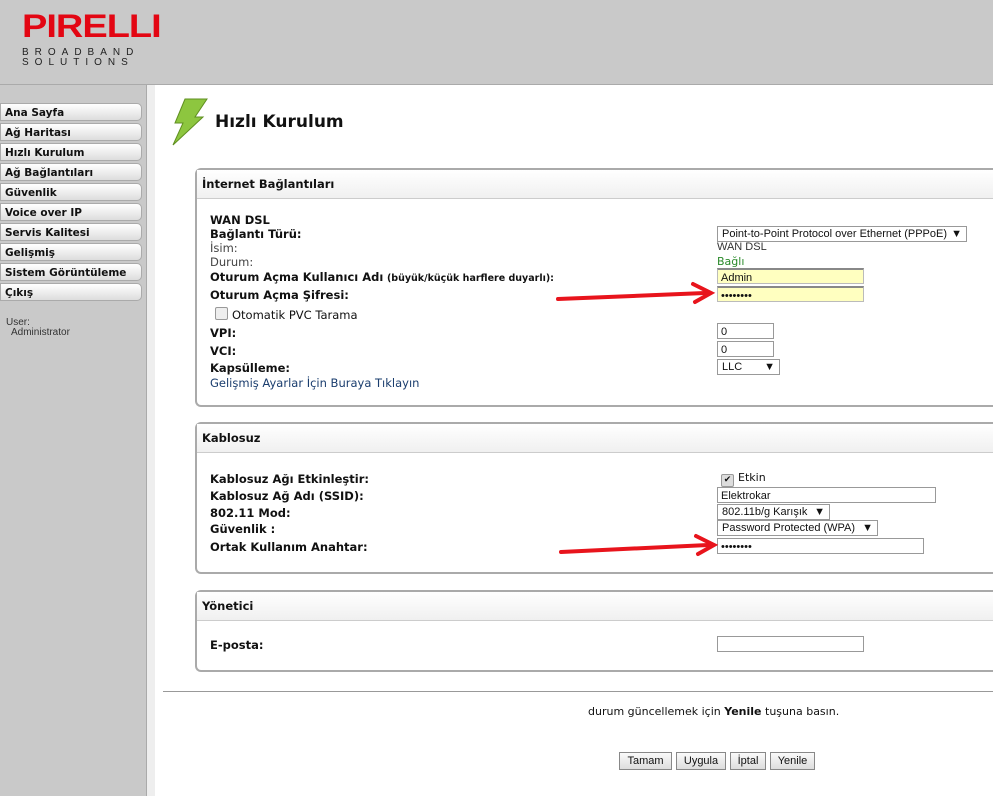 Image resolution: width=993 pixels, height=796 pixels. What do you see at coordinates (237, 645) in the screenshot?
I see `email-label: E-posta:` at bounding box center [237, 645].